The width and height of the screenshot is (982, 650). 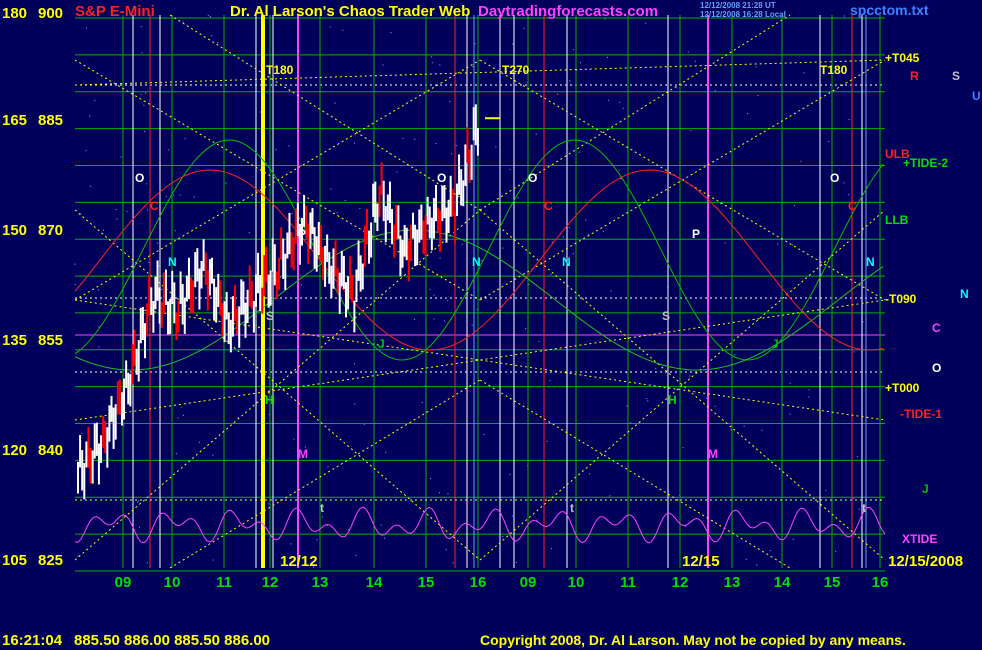 I want to click on right-force-label: U, so click(x=976, y=96).